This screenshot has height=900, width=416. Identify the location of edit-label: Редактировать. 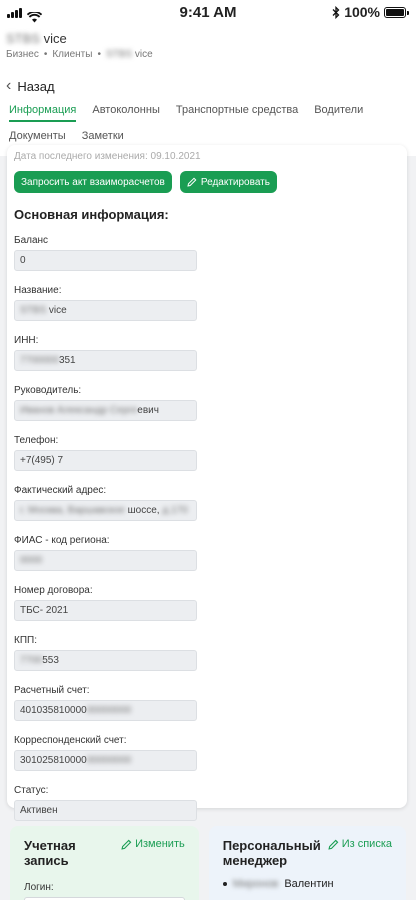
(235, 182).